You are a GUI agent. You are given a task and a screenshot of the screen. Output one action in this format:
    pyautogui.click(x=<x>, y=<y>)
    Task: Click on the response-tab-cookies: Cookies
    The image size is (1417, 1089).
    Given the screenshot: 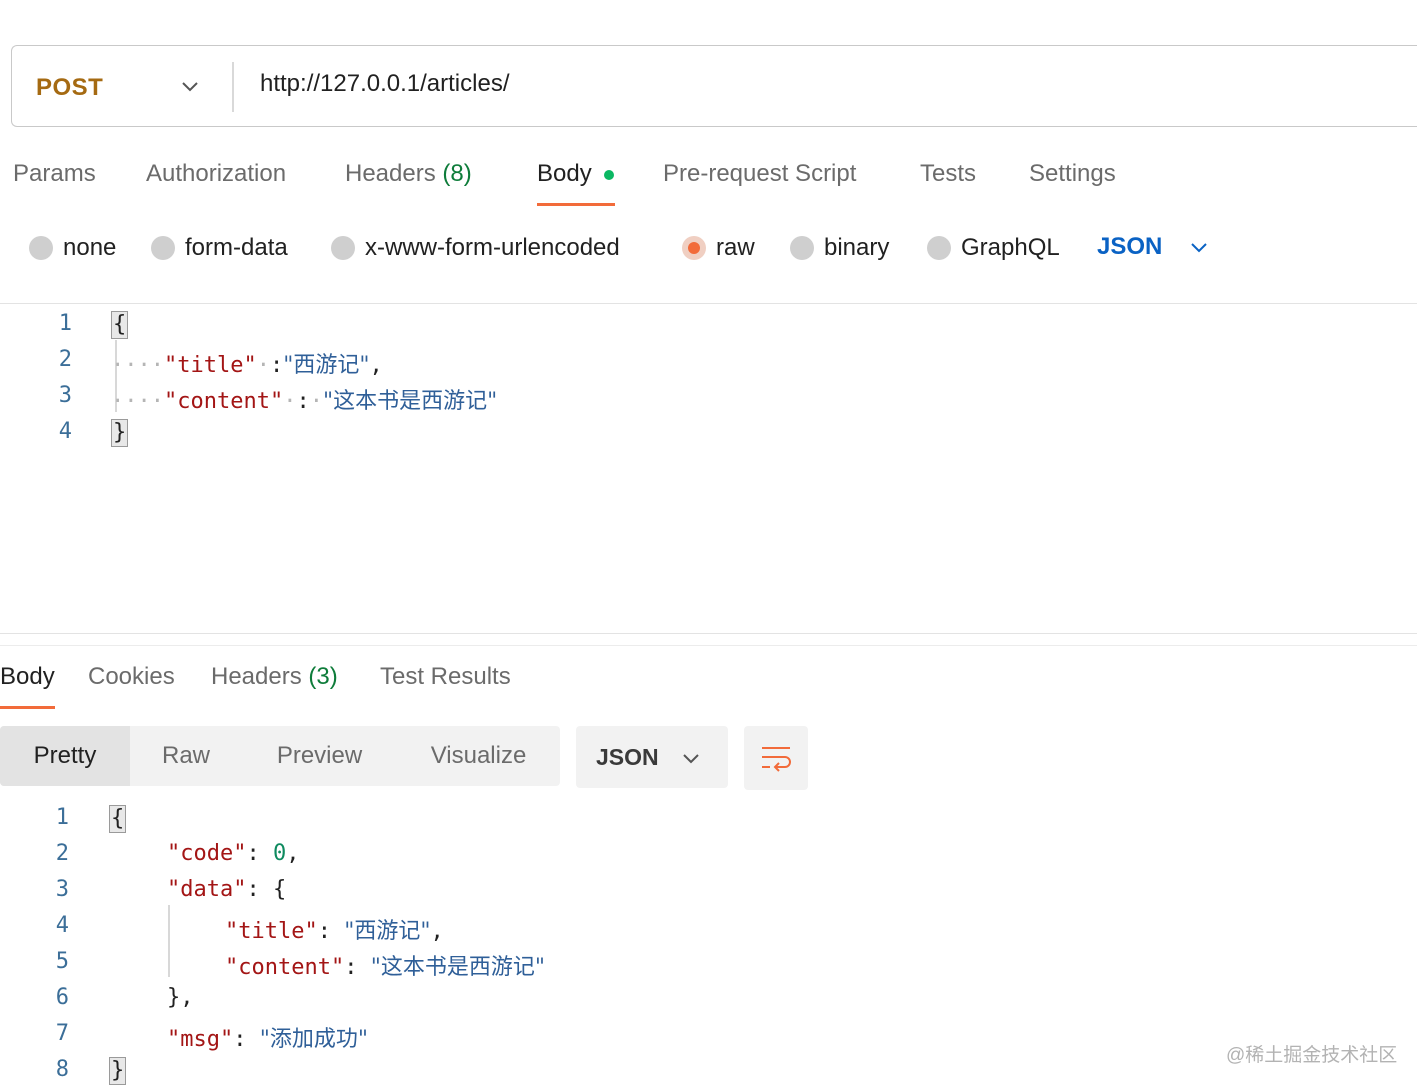 What is the action you would take?
    pyautogui.click(x=131, y=677)
    